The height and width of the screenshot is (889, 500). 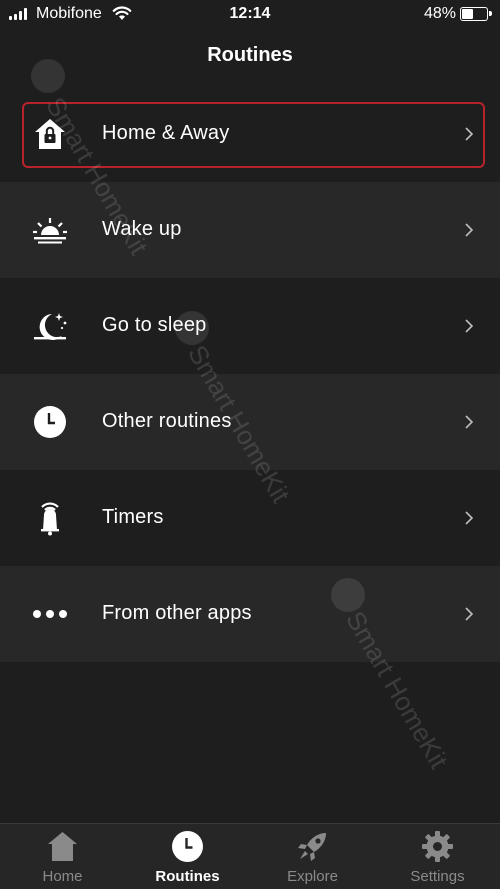 I want to click on routine-other-routines: Other routines, so click(x=250, y=422).